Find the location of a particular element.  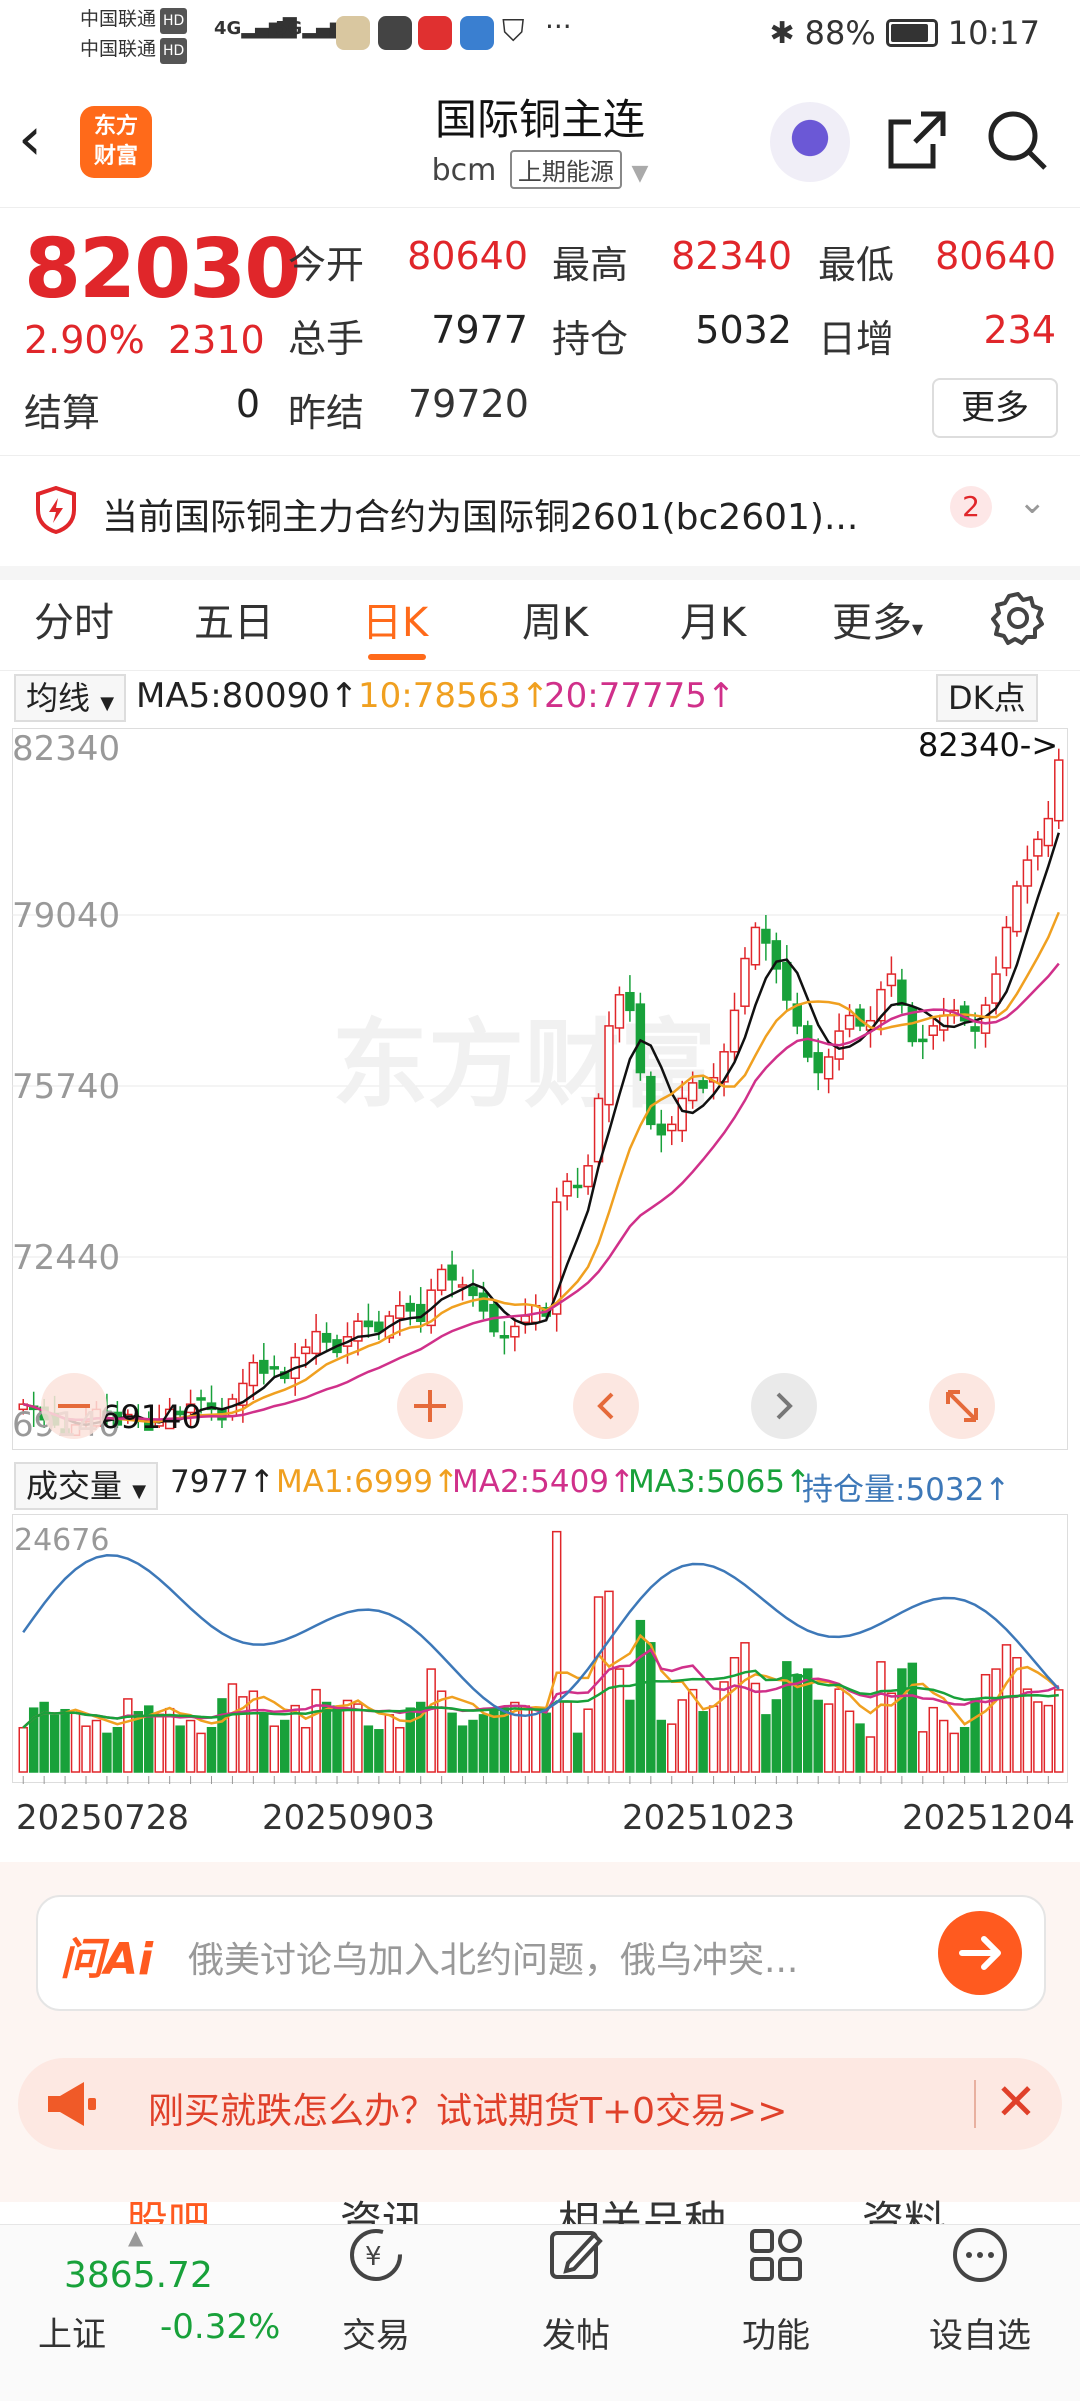

tab-monthly-k: 月K is located at coordinates (713, 619).